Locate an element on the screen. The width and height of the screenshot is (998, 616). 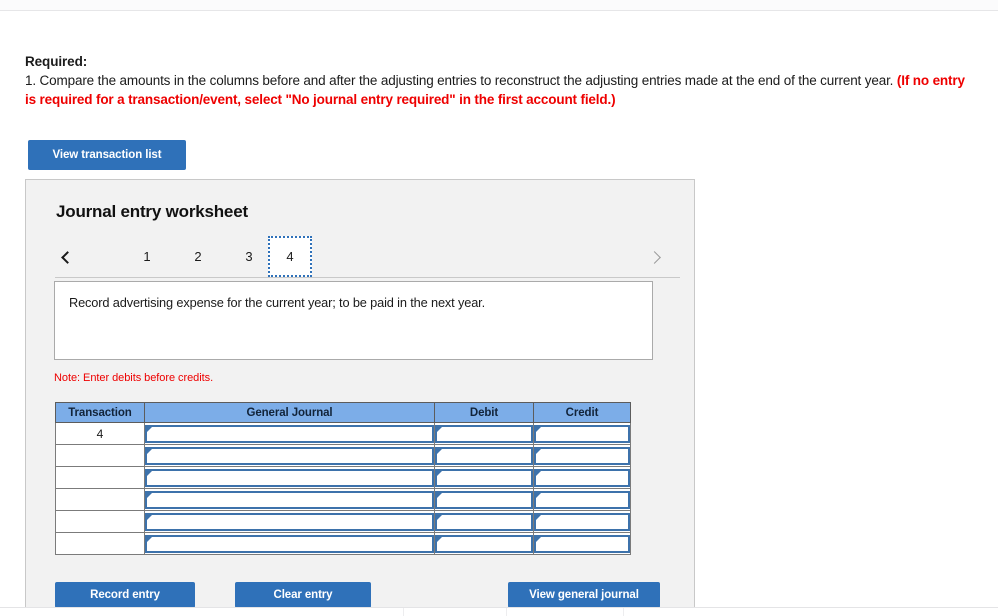
column-header-transaction: Transaction is located at coordinates (100, 412).